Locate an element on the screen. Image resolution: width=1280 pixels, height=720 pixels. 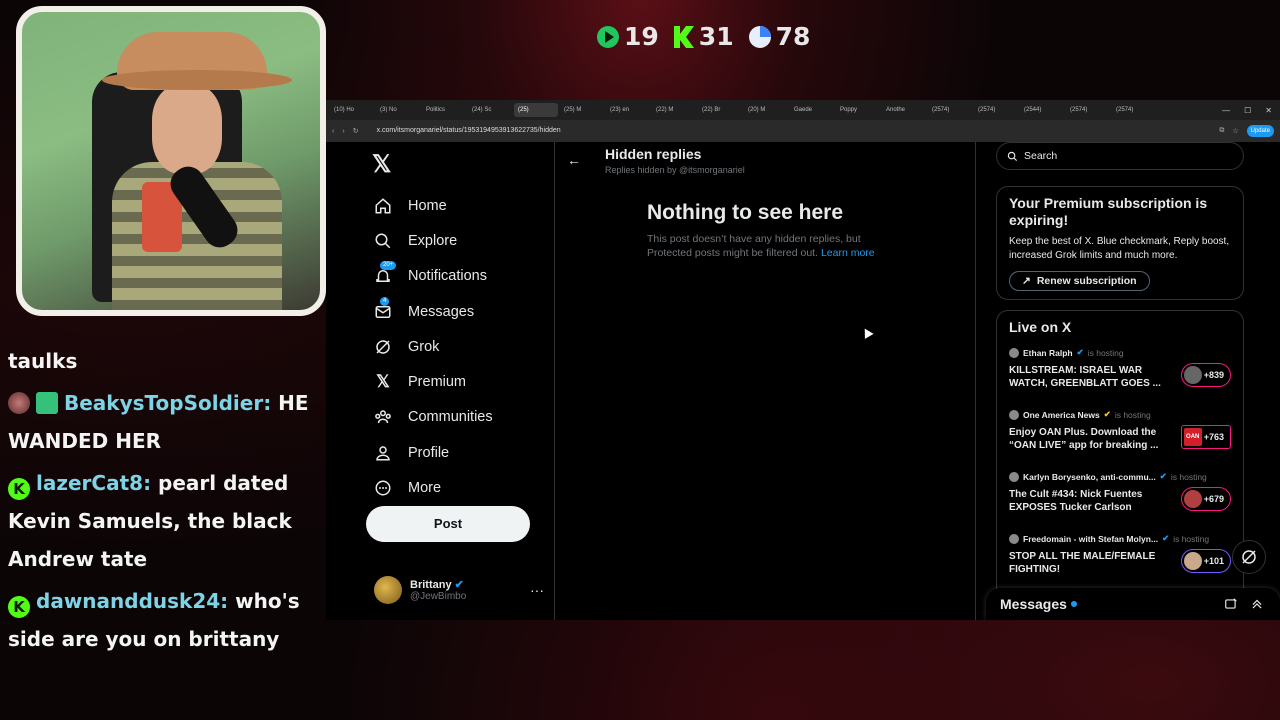
nav-premium: 𝕏 Premium is located at coordinates (432, 381).